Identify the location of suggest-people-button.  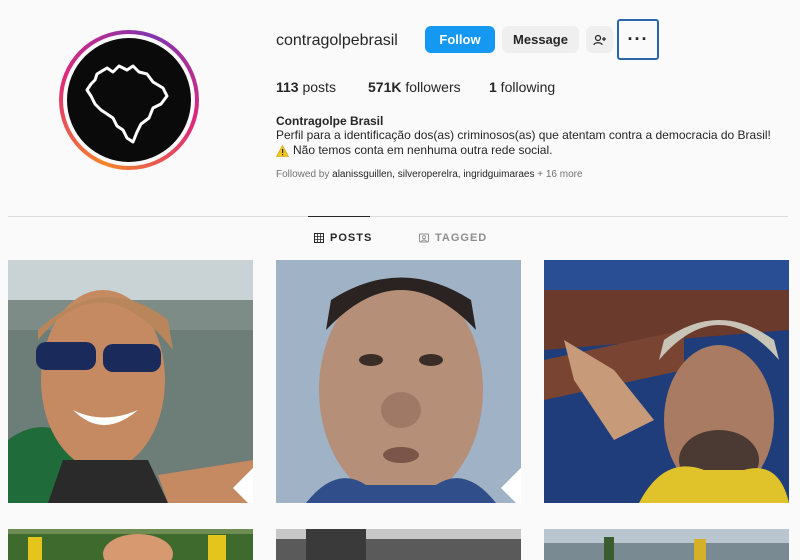
(599, 39).